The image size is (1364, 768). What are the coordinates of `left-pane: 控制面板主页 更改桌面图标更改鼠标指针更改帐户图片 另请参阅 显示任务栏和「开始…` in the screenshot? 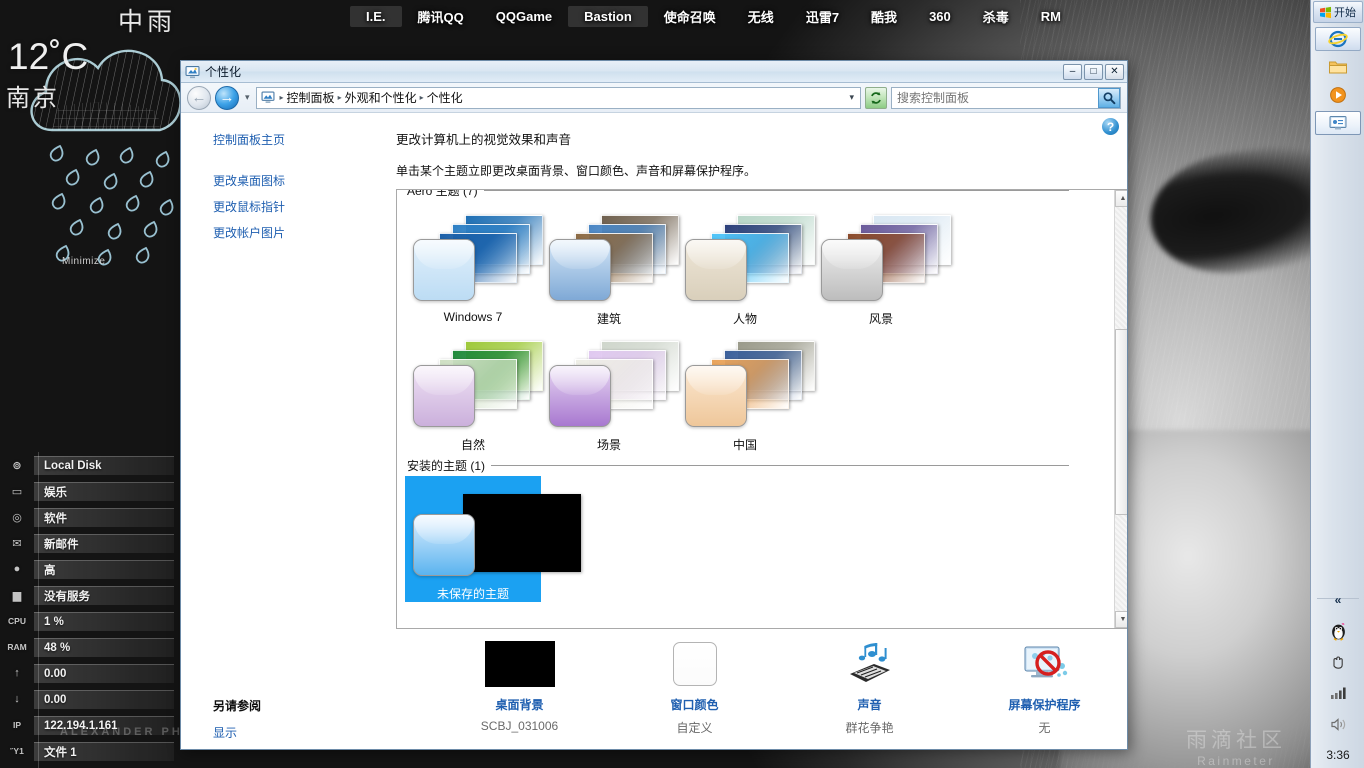 It's located at (288, 431).